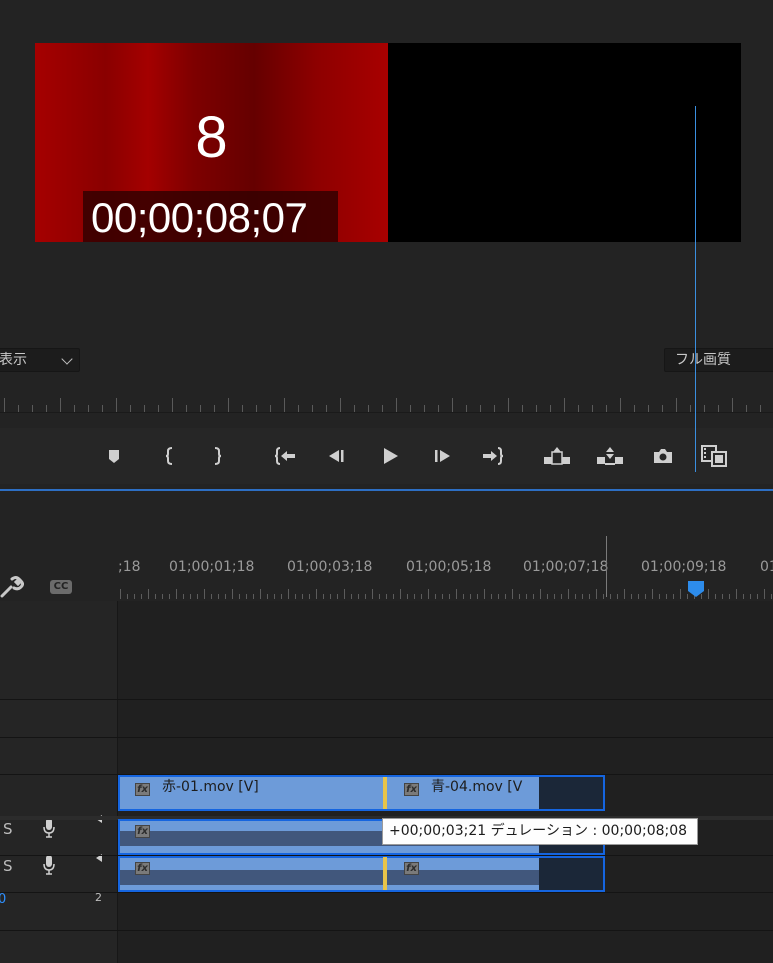 The width and height of the screenshot is (773, 963). I want to click on extract-icon, so click(610, 456).